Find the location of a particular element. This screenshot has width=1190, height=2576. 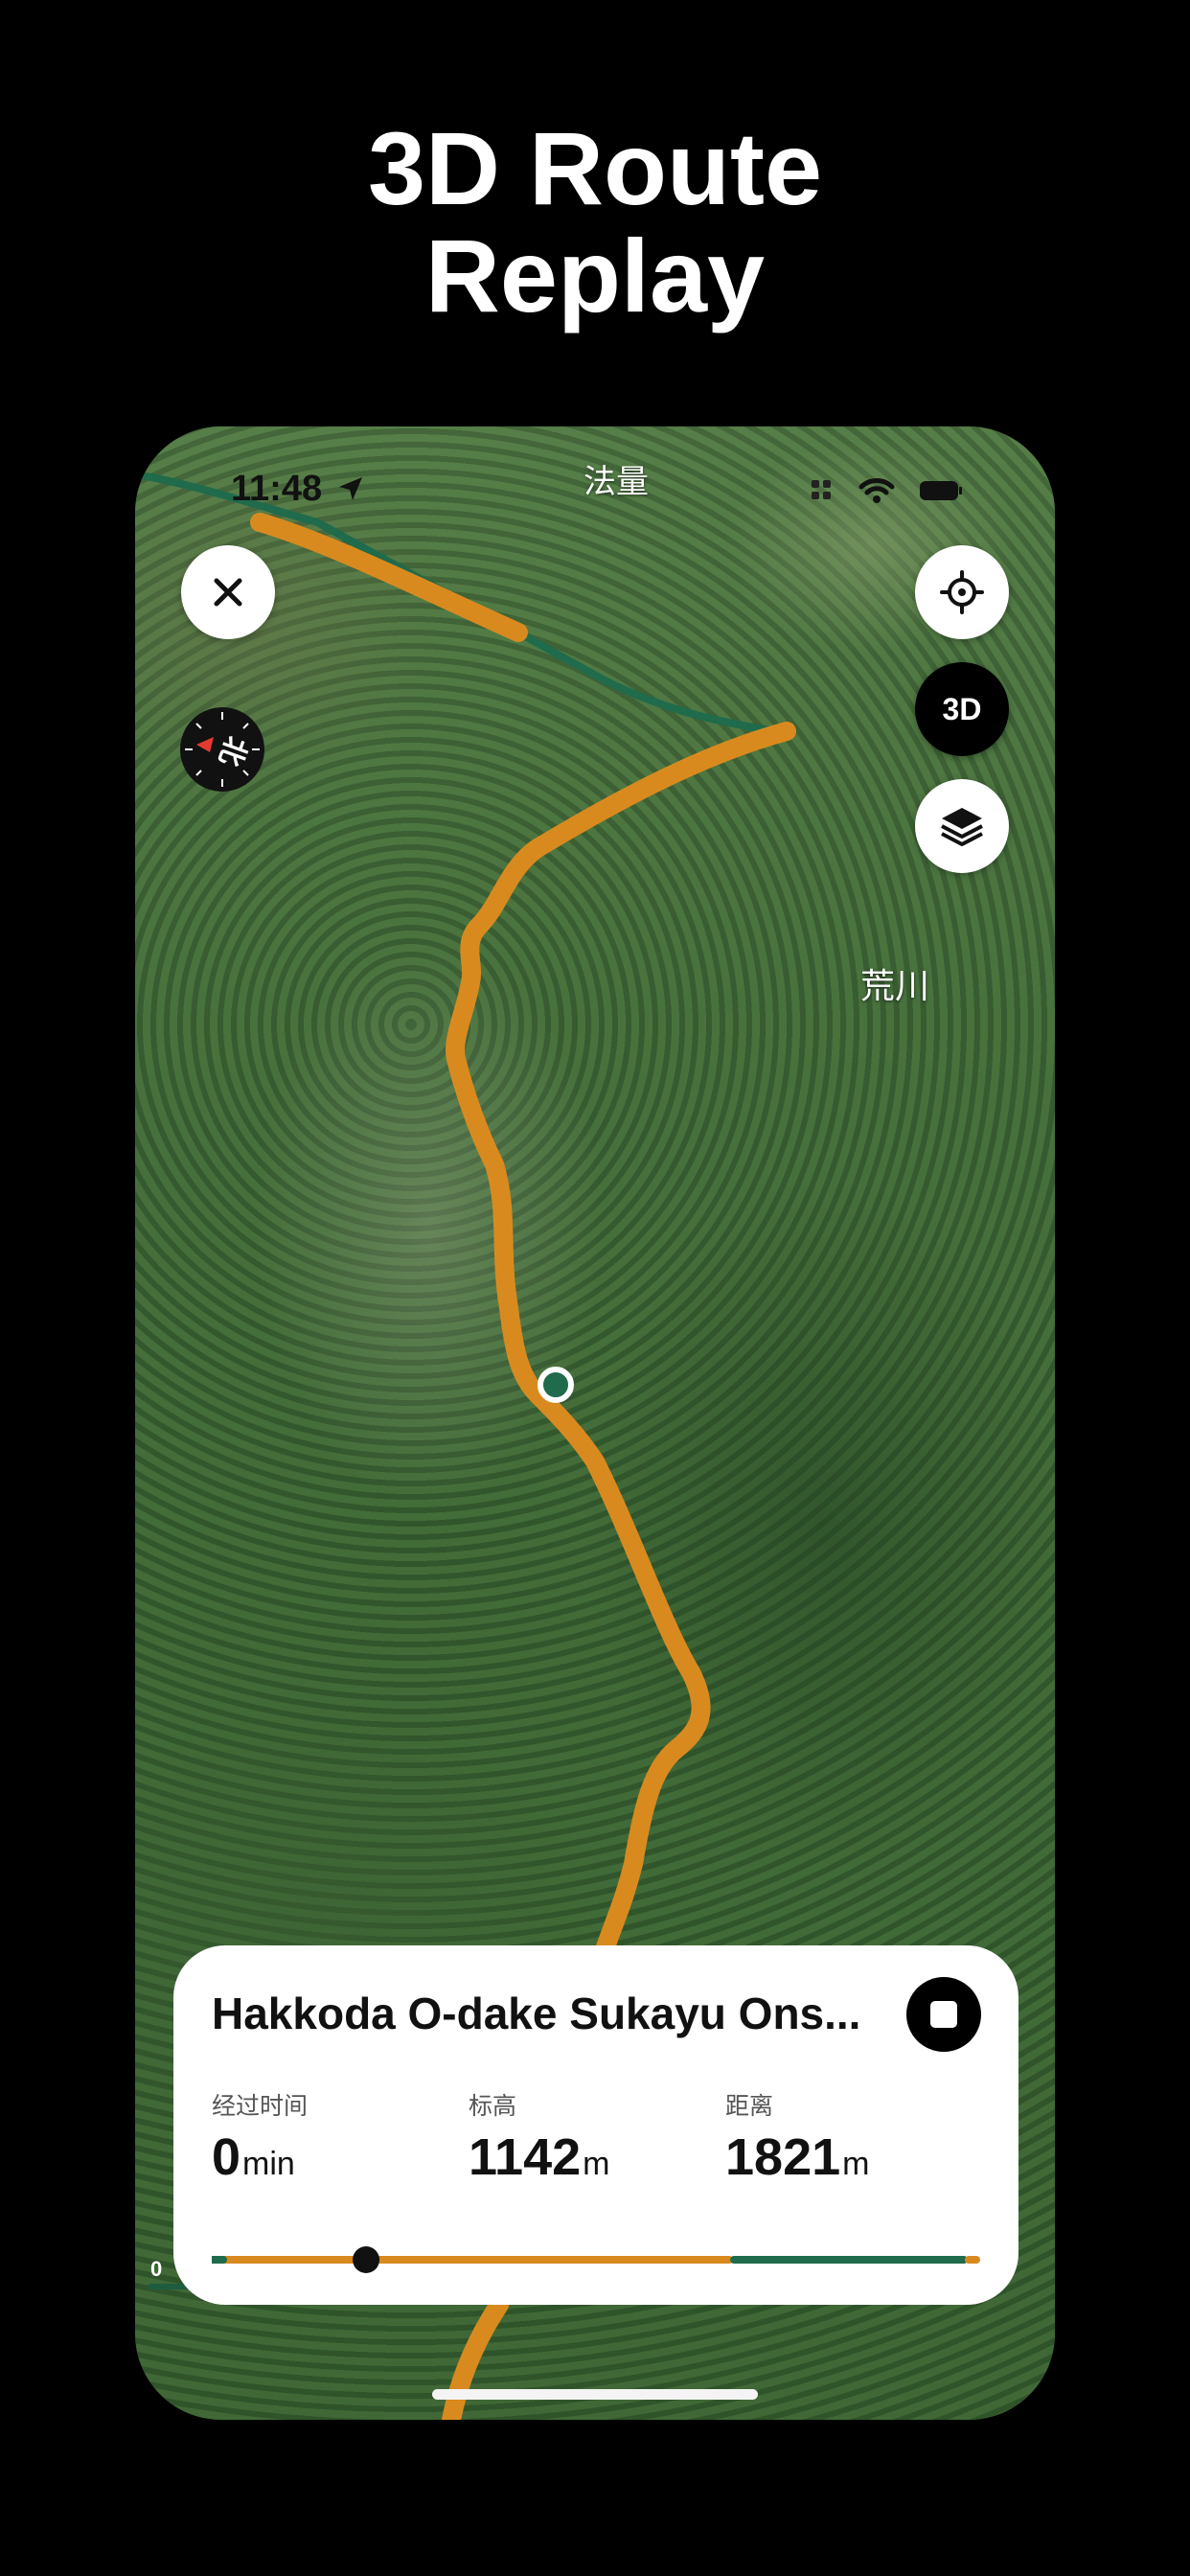

current-position-marker is located at coordinates (556, 1385).